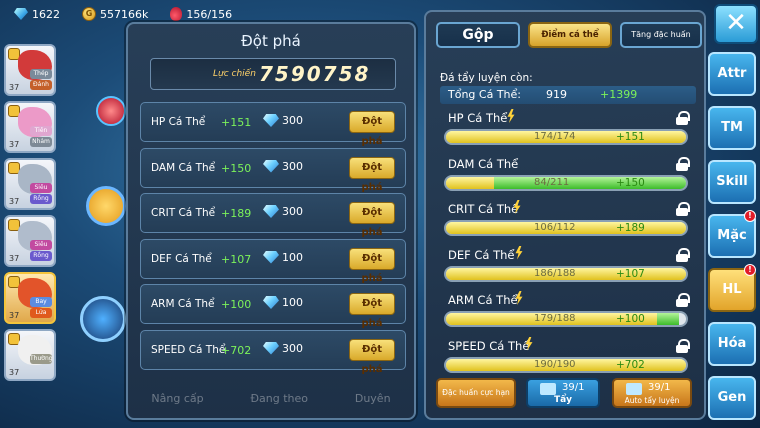 This screenshot has height=428, width=760. I want to click on cost: 300, so click(283, 166).